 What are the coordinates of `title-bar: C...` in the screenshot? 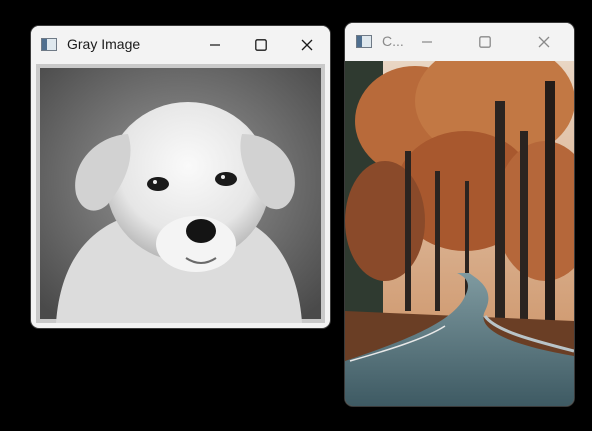 It's located at (459, 42).